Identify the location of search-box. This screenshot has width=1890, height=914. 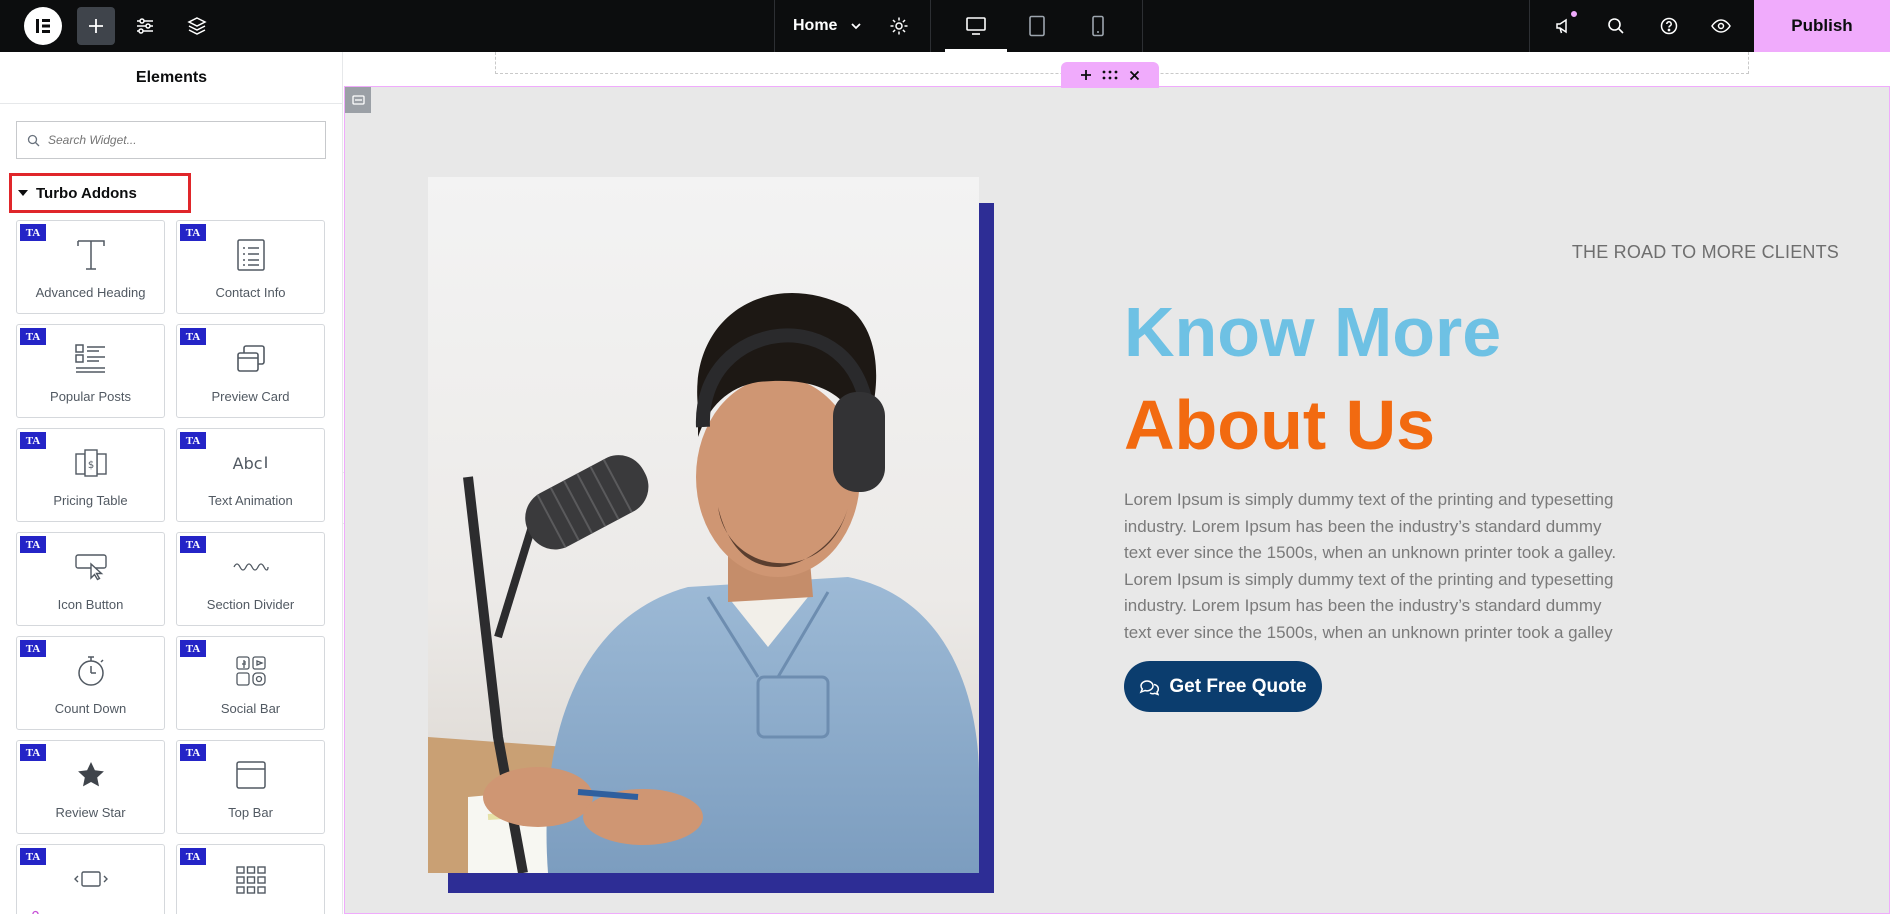
(171, 140).